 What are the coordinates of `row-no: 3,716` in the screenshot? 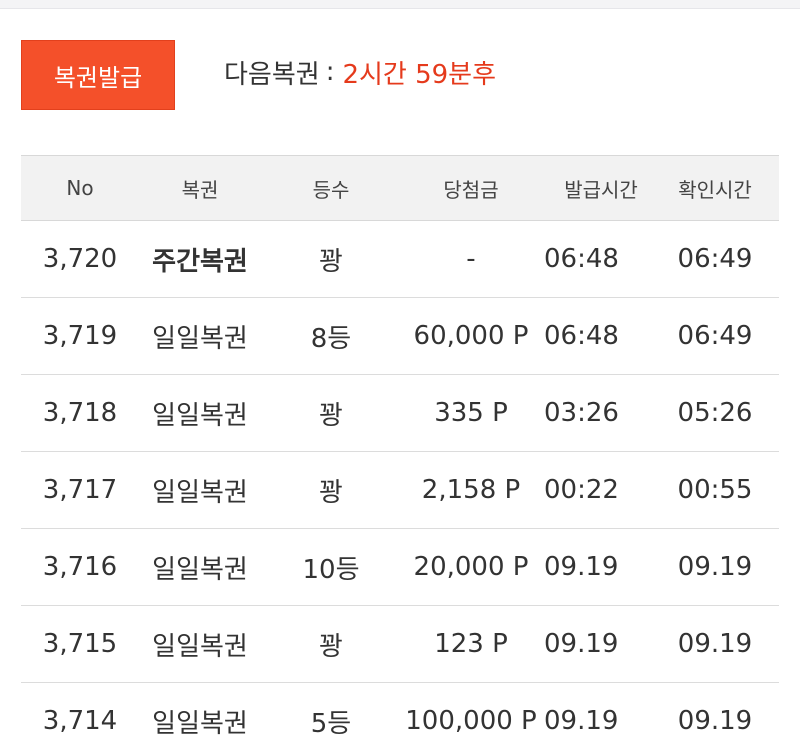 It's located at (80, 567).